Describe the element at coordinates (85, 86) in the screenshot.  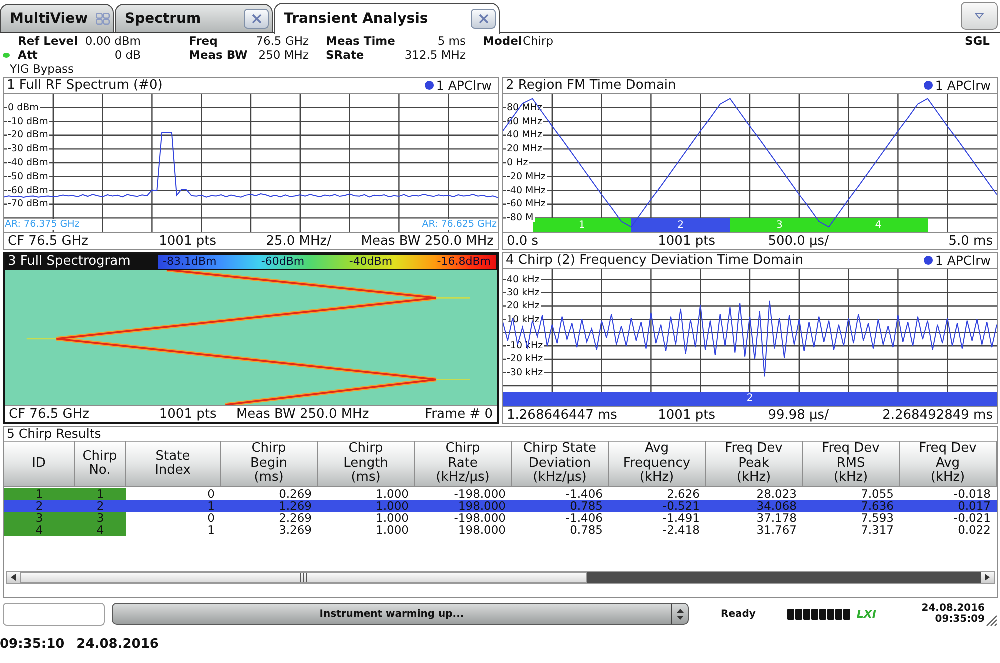
I see `window-title: 1 Full RF Spectrum (#0)` at that location.